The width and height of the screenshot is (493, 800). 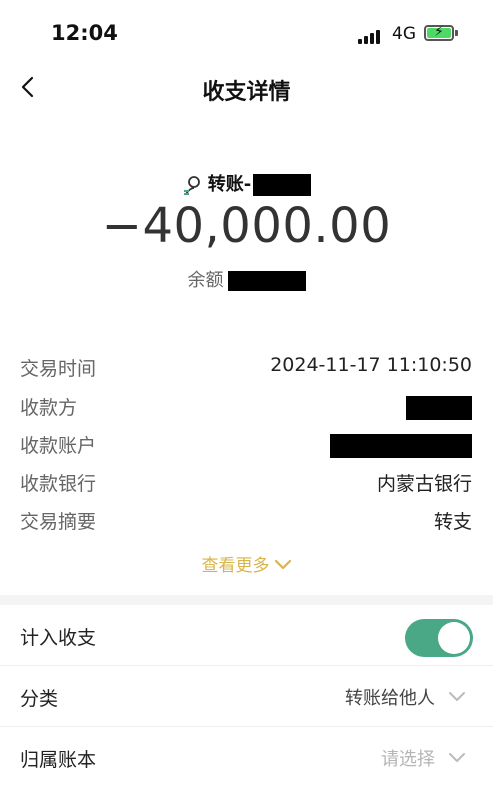 What do you see at coordinates (84, 33) in the screenshot?
I see `status-time: 12:04` at bounding box center [84, 33].